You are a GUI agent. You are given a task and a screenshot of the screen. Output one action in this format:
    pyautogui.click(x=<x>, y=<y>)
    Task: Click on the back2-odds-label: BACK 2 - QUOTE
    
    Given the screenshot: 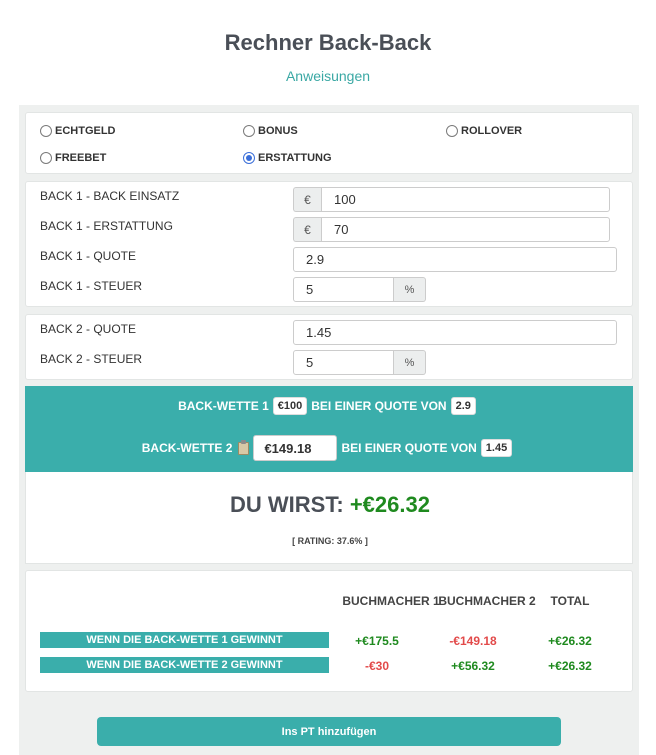 What is the action you would take?
    pyautogui.click(x=88, y=329)
    